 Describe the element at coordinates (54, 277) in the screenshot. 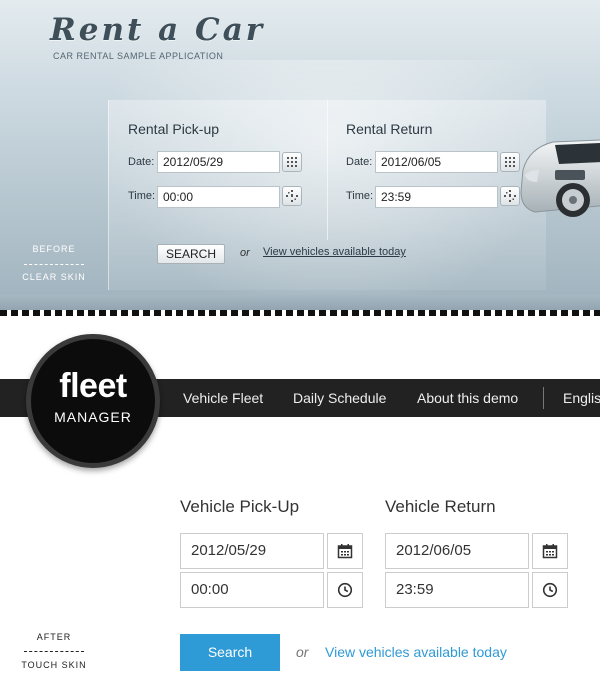

I see `clear-skin-label: CLEAR SKIN` at that location.